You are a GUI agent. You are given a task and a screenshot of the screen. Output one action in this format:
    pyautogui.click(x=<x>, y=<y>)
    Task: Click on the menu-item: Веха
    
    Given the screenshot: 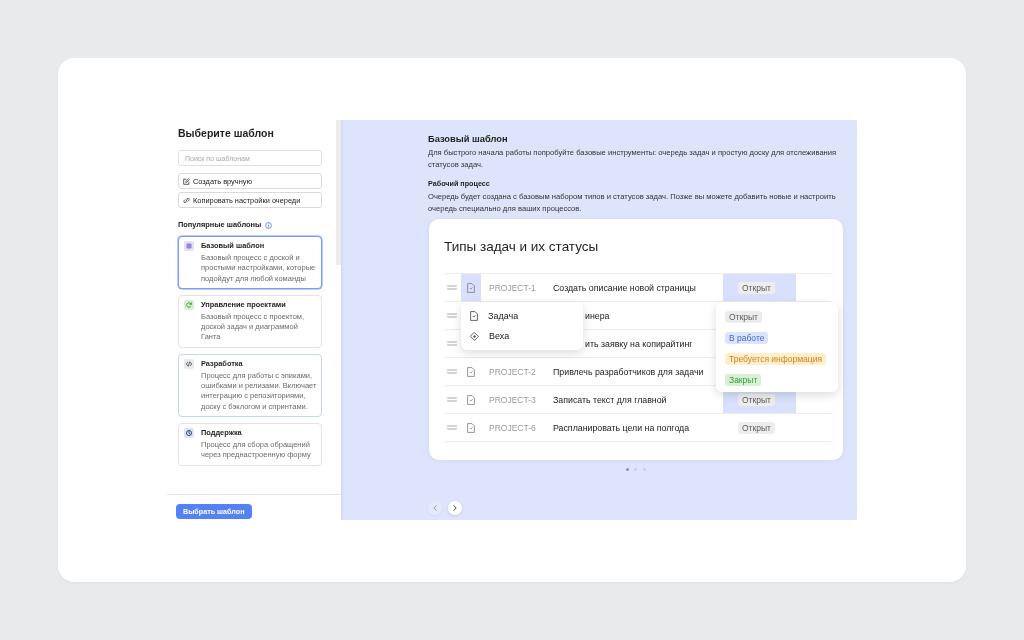 What is the action you would take?
    pyautogui.click(x=522, y=336)
    